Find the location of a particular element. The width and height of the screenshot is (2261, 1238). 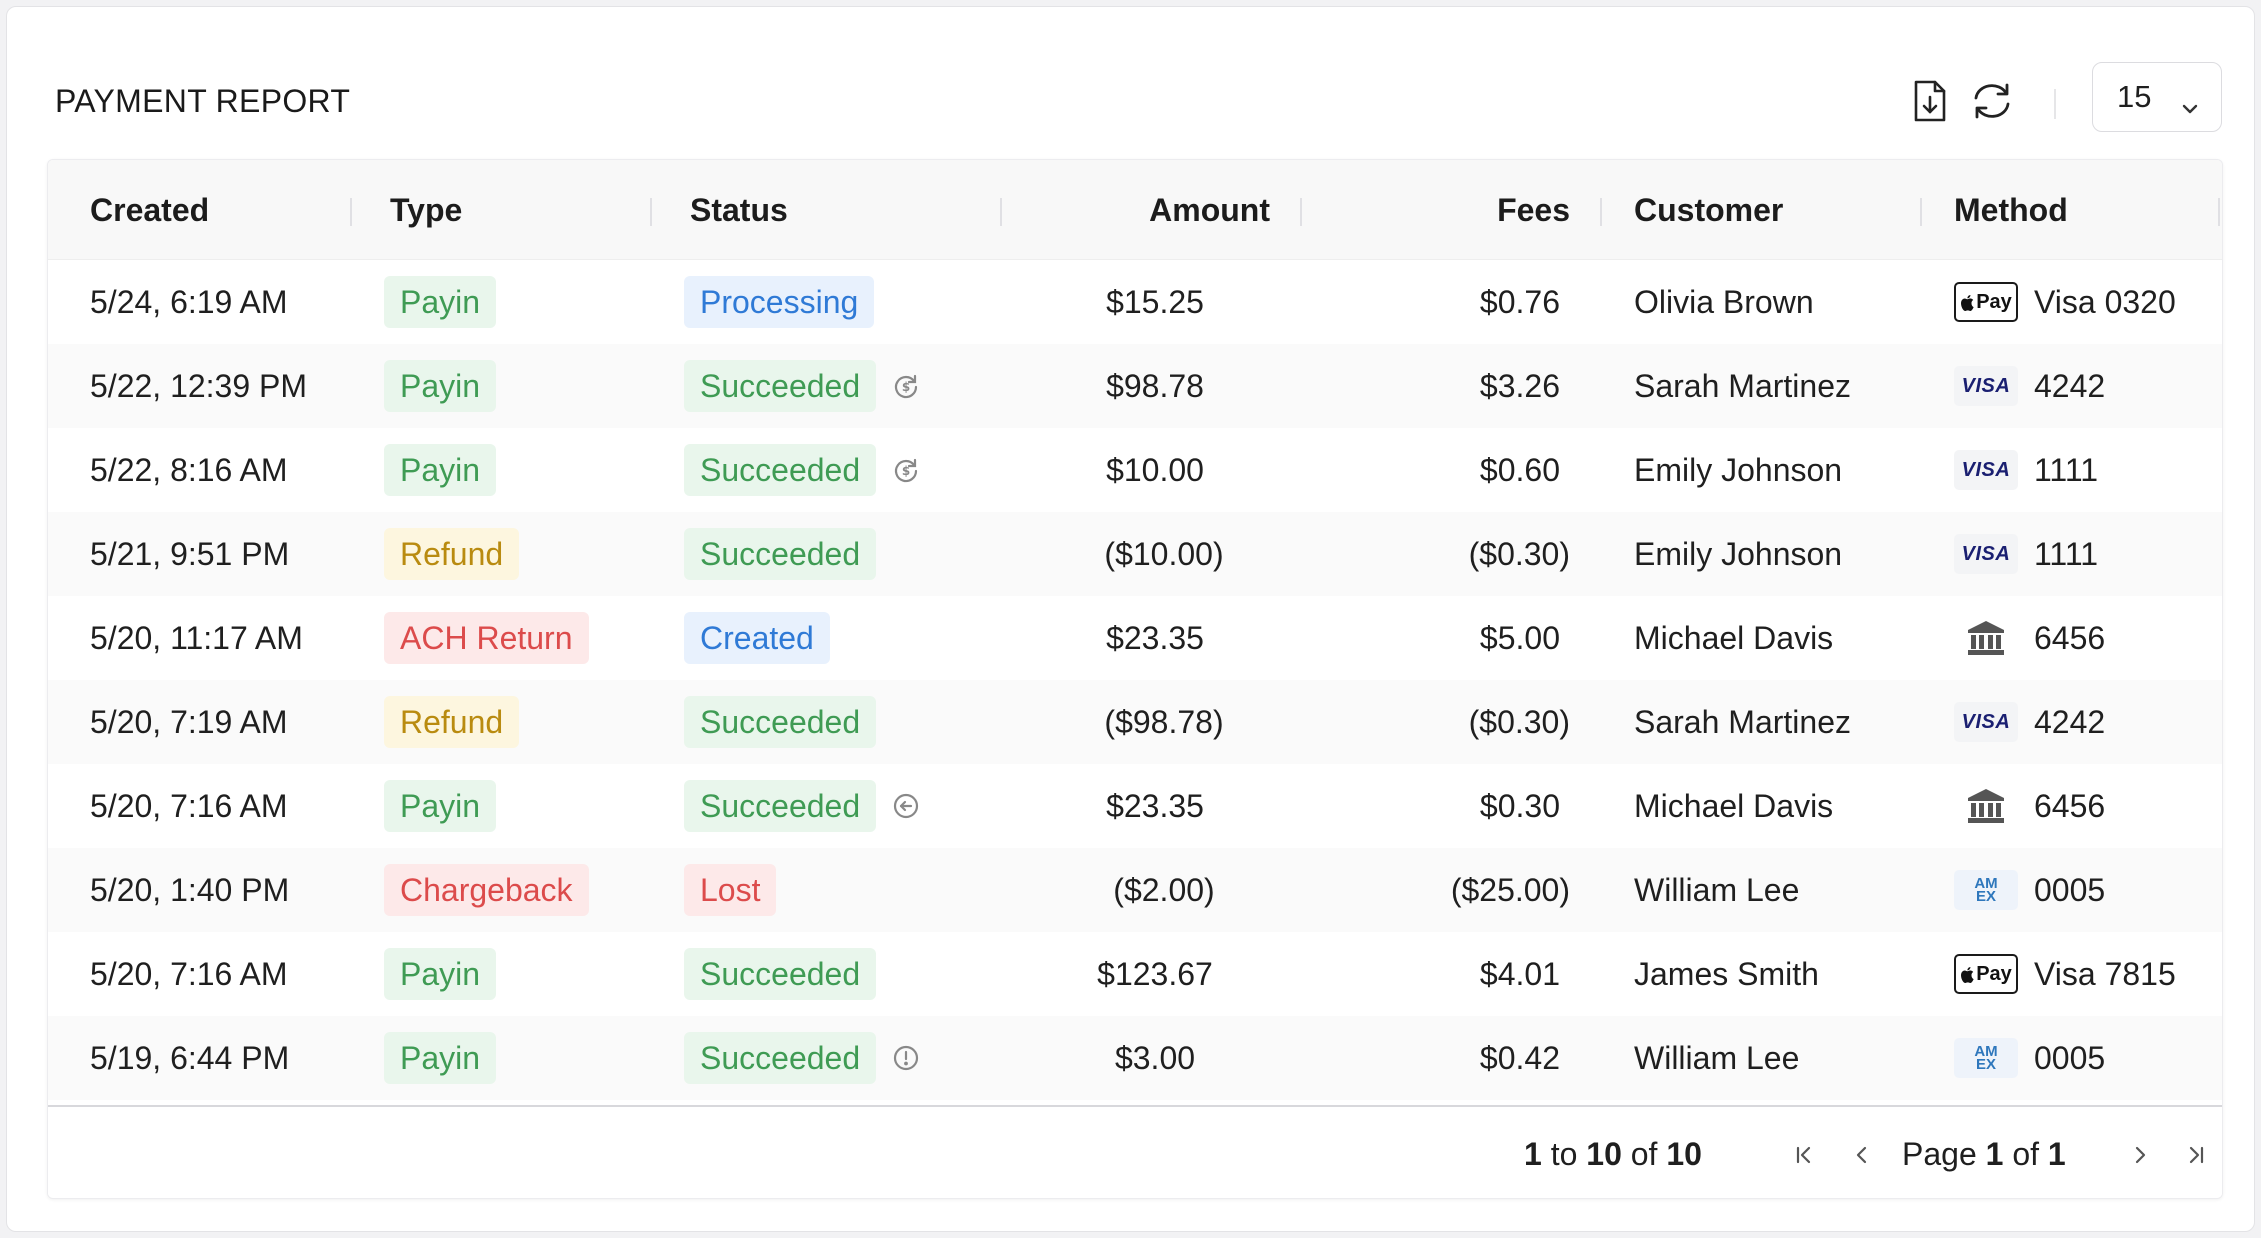

method-label: 0005 is located at coordinates (2070, 1057).